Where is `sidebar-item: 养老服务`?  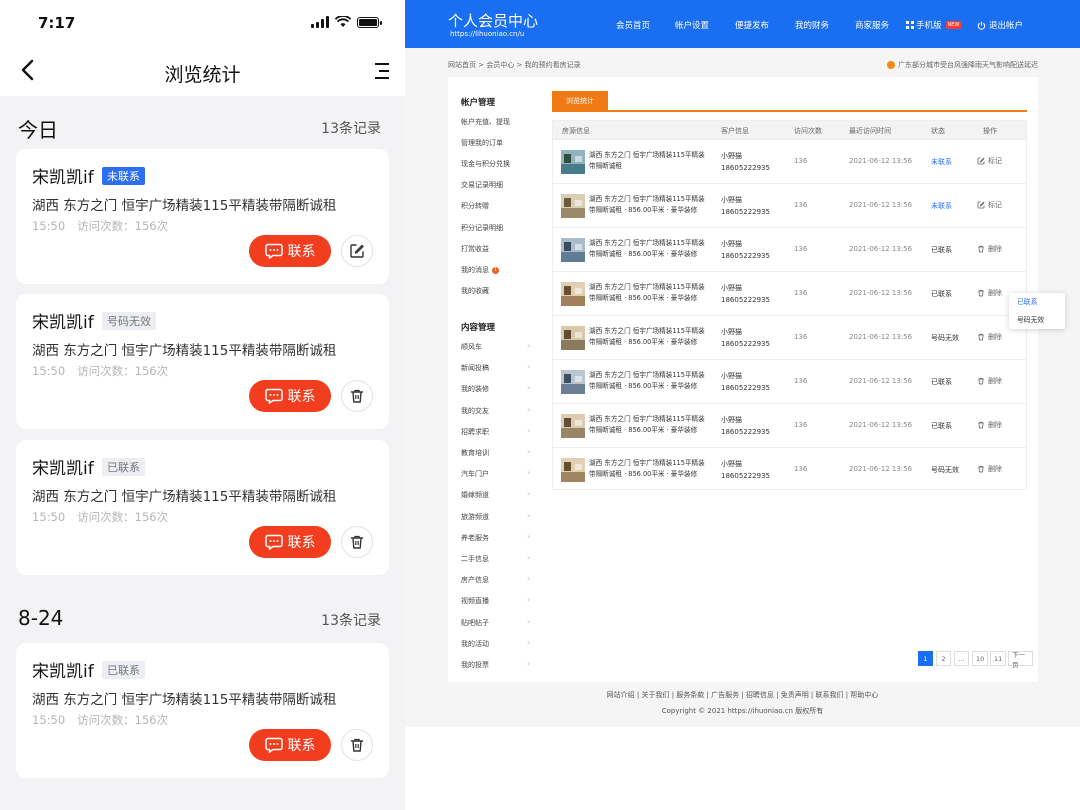 sidebar-item: 养老服务 is located at coordinates (475, 538).